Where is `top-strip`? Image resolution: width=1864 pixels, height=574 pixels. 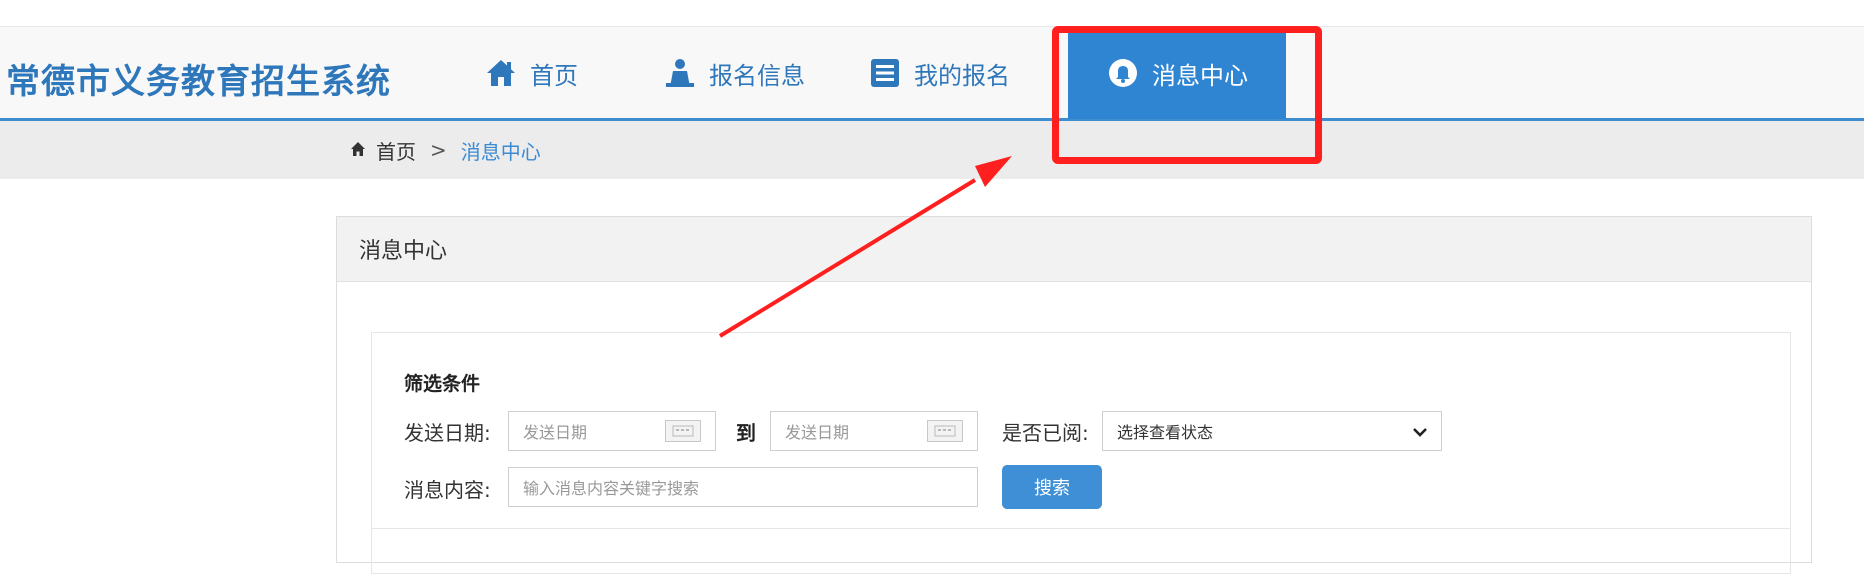 top-strip is located at coordinates (932, 13).